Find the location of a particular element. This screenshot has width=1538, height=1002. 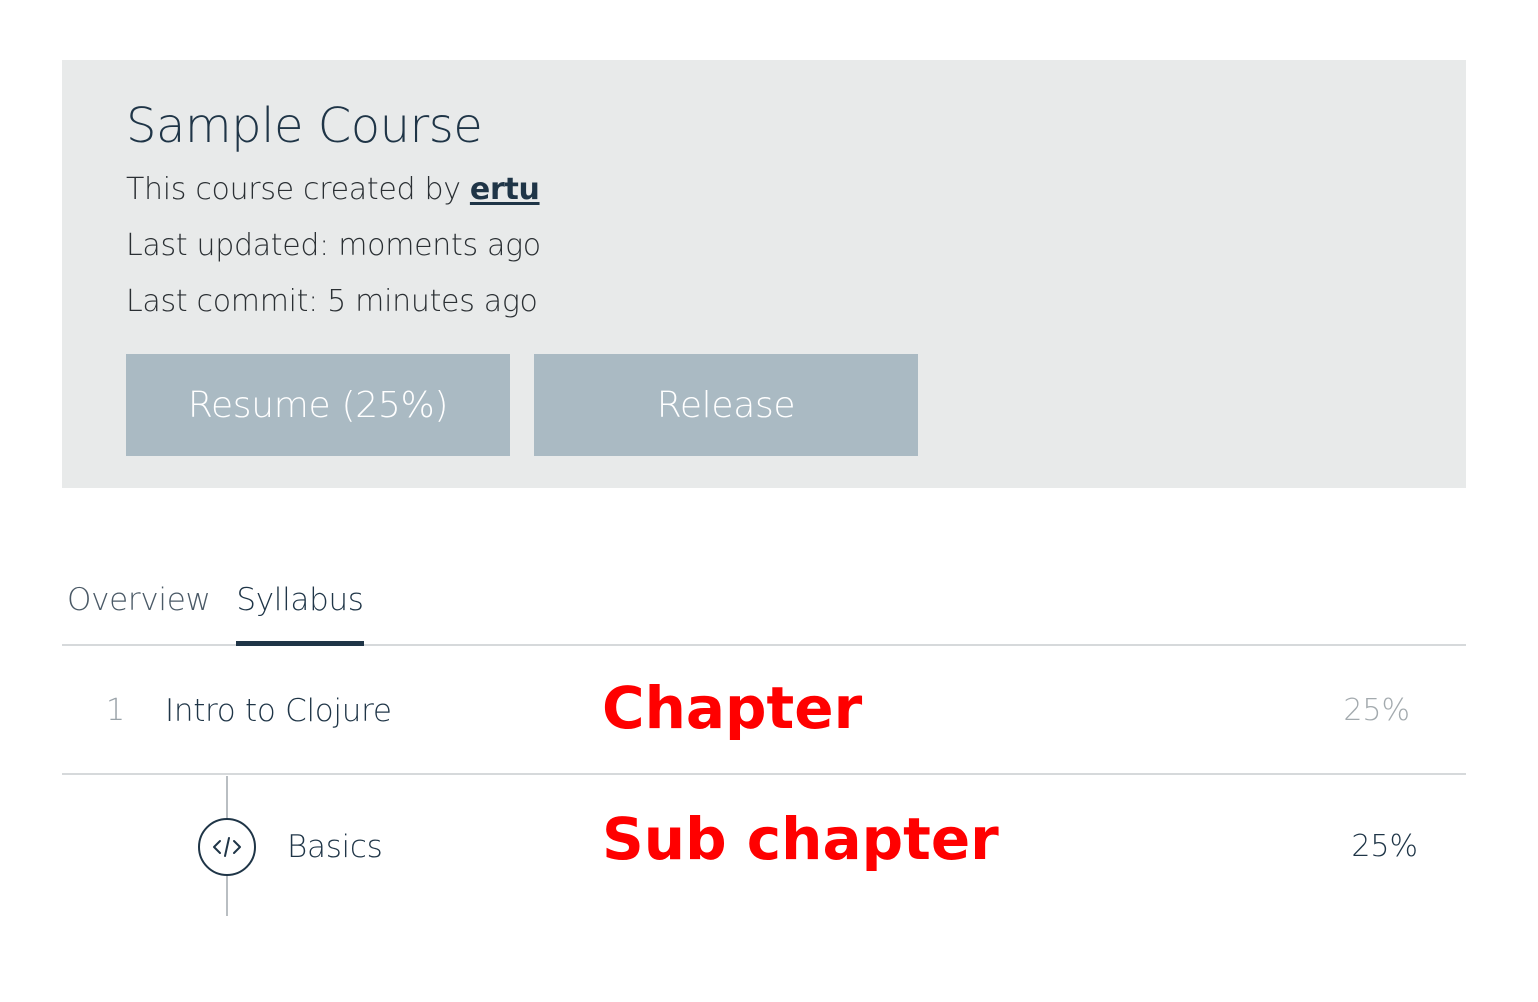

tab-syllabus: Syllabus is located at coordinates (300, 603).